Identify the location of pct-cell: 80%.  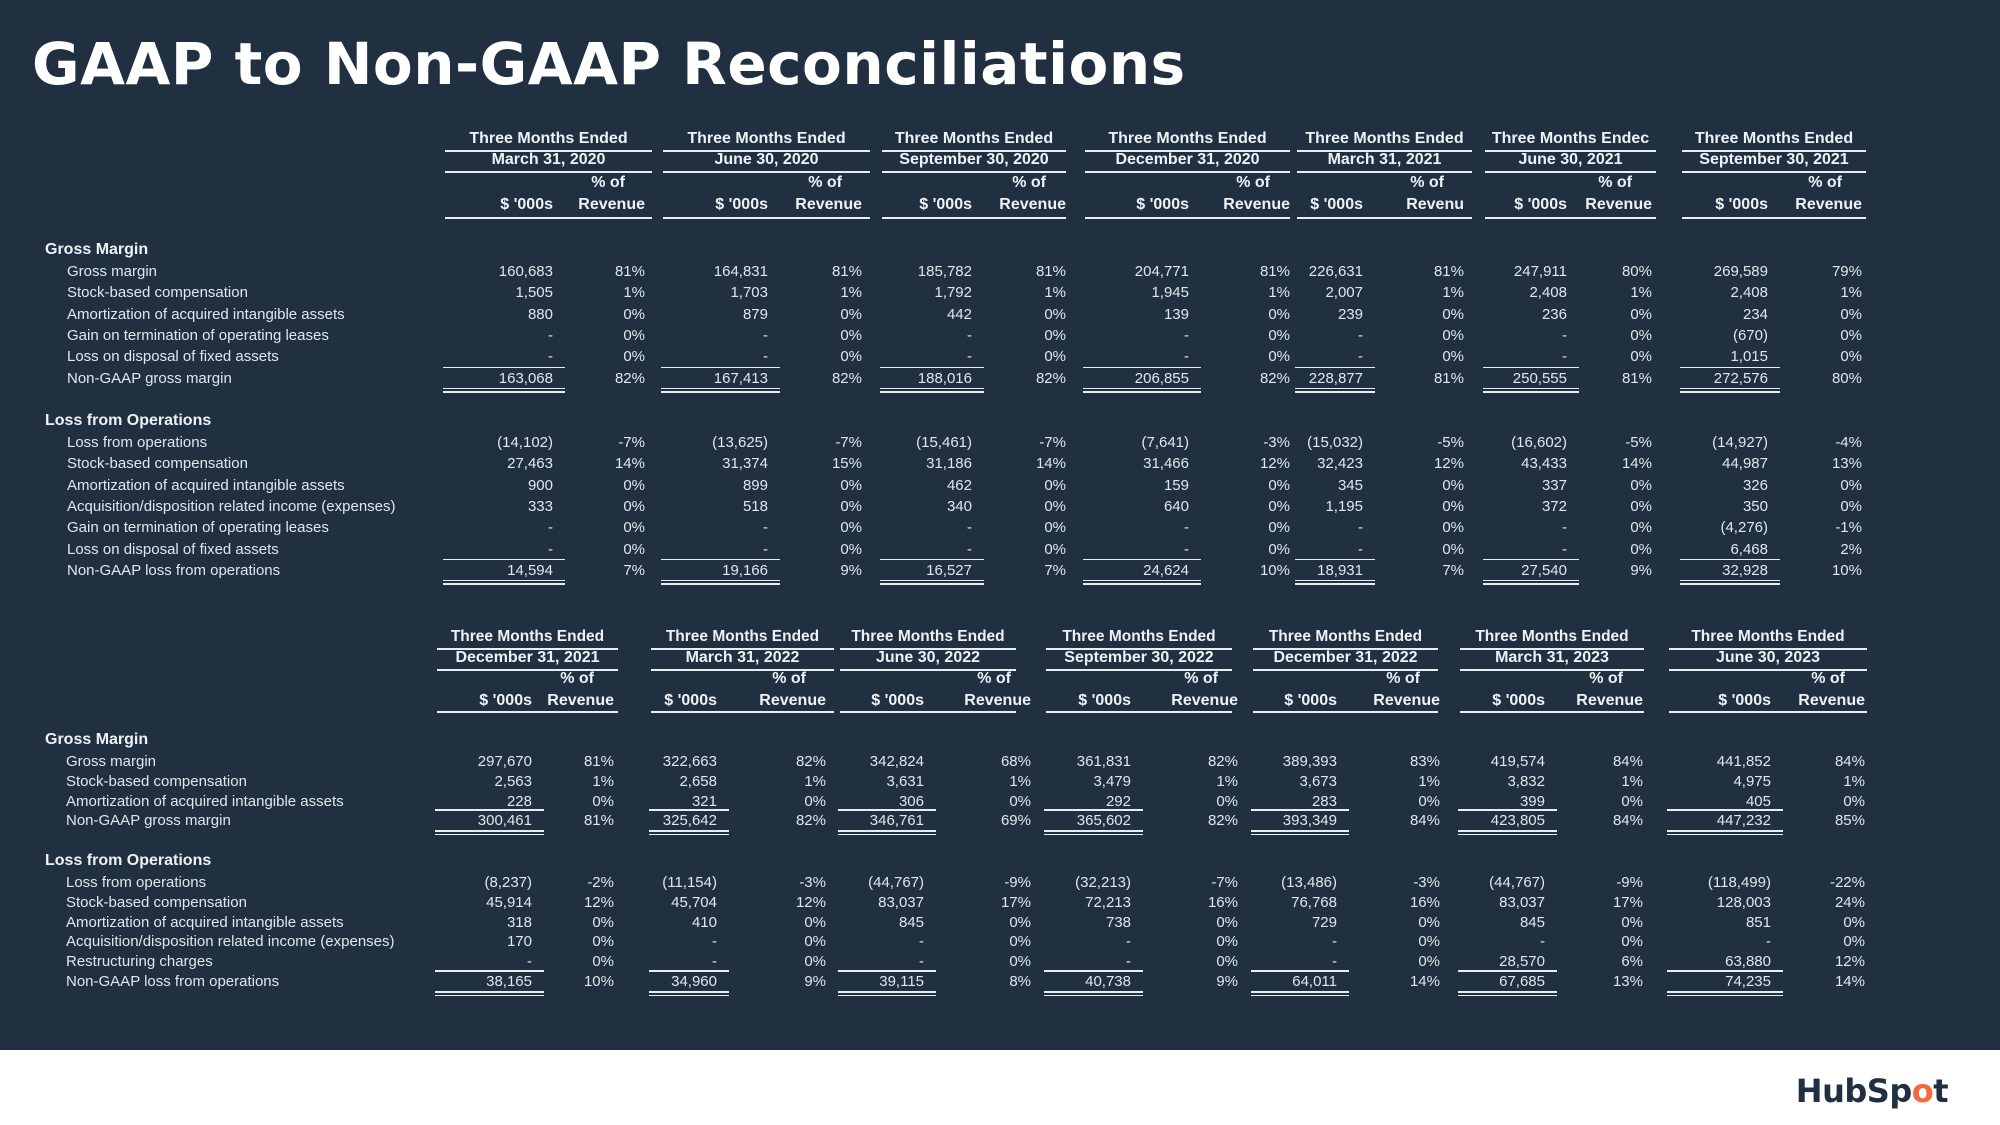
(1636, 271).